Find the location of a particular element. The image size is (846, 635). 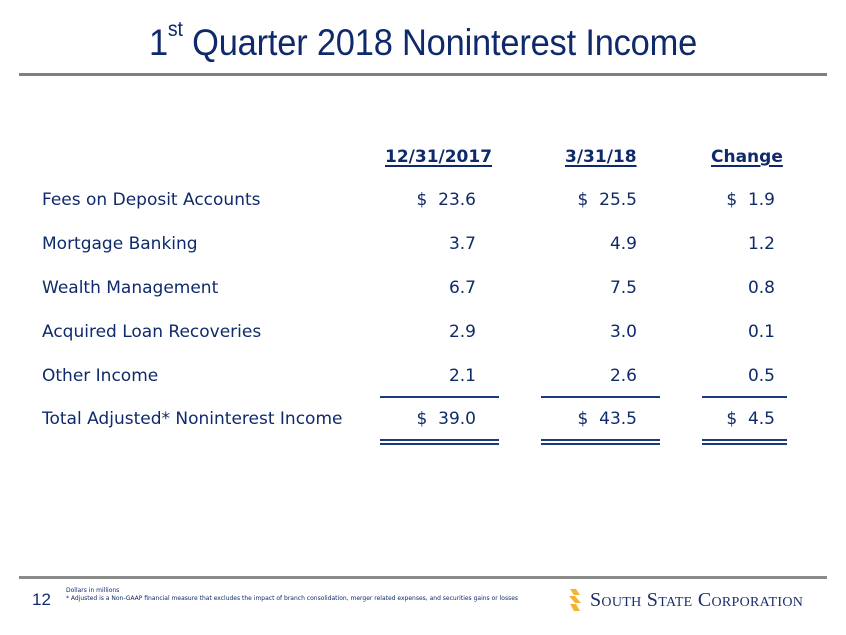

cell-12-31-2017: 3.7 is located at coordinates (462, 244).